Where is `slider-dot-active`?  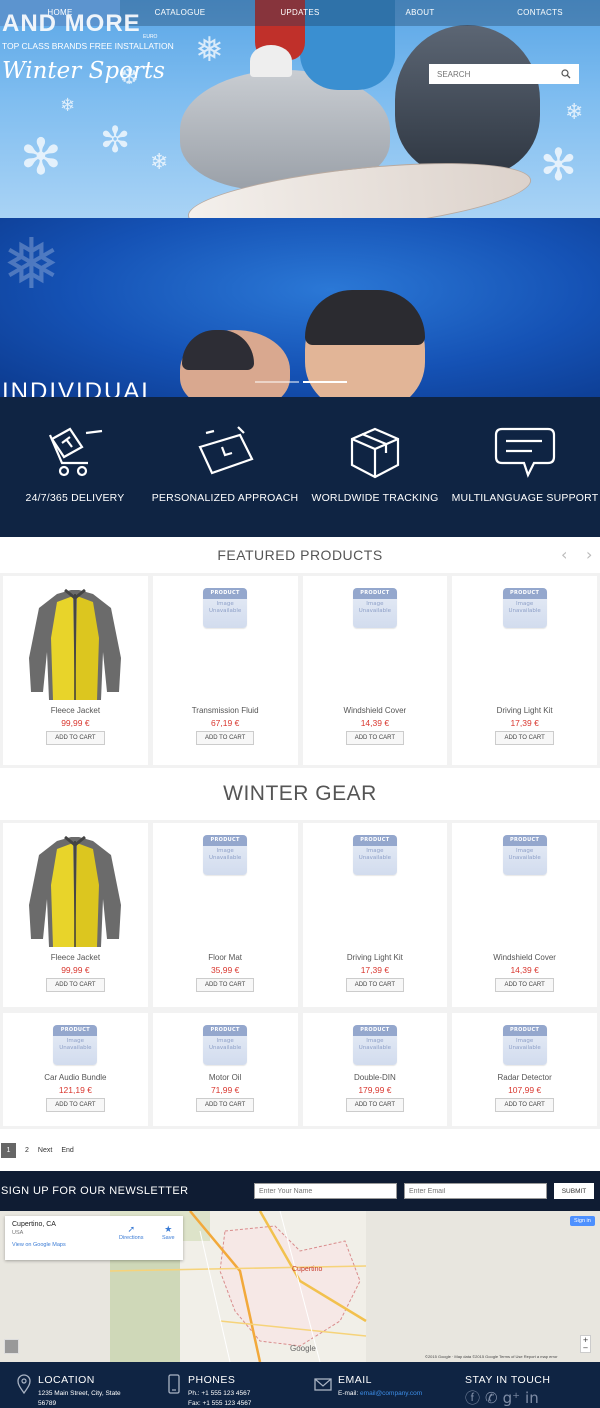
slider-dot-active is located at coordinates (325, 382).